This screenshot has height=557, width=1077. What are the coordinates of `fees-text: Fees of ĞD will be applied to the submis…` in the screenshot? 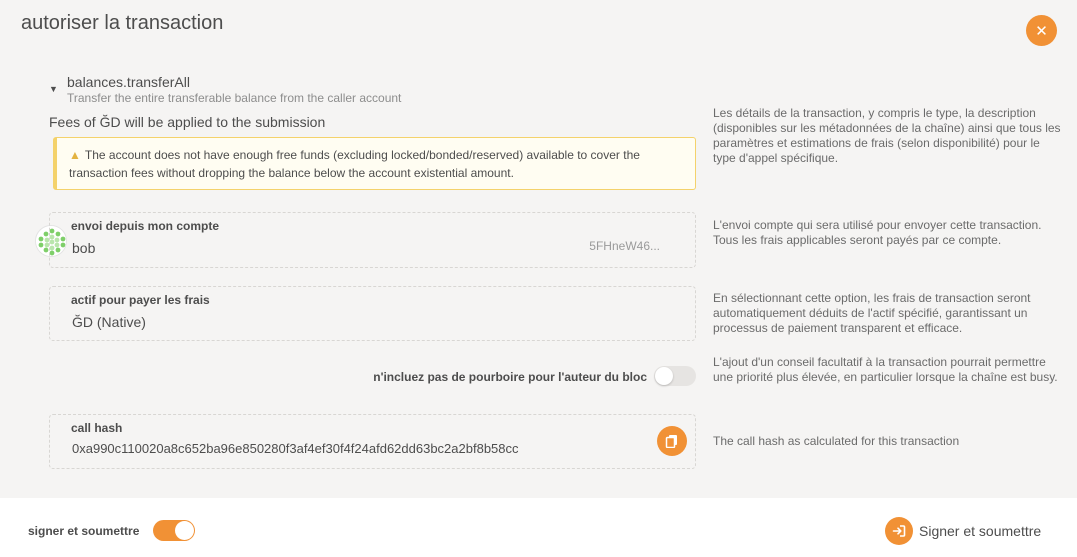 It's located at (187, 122).